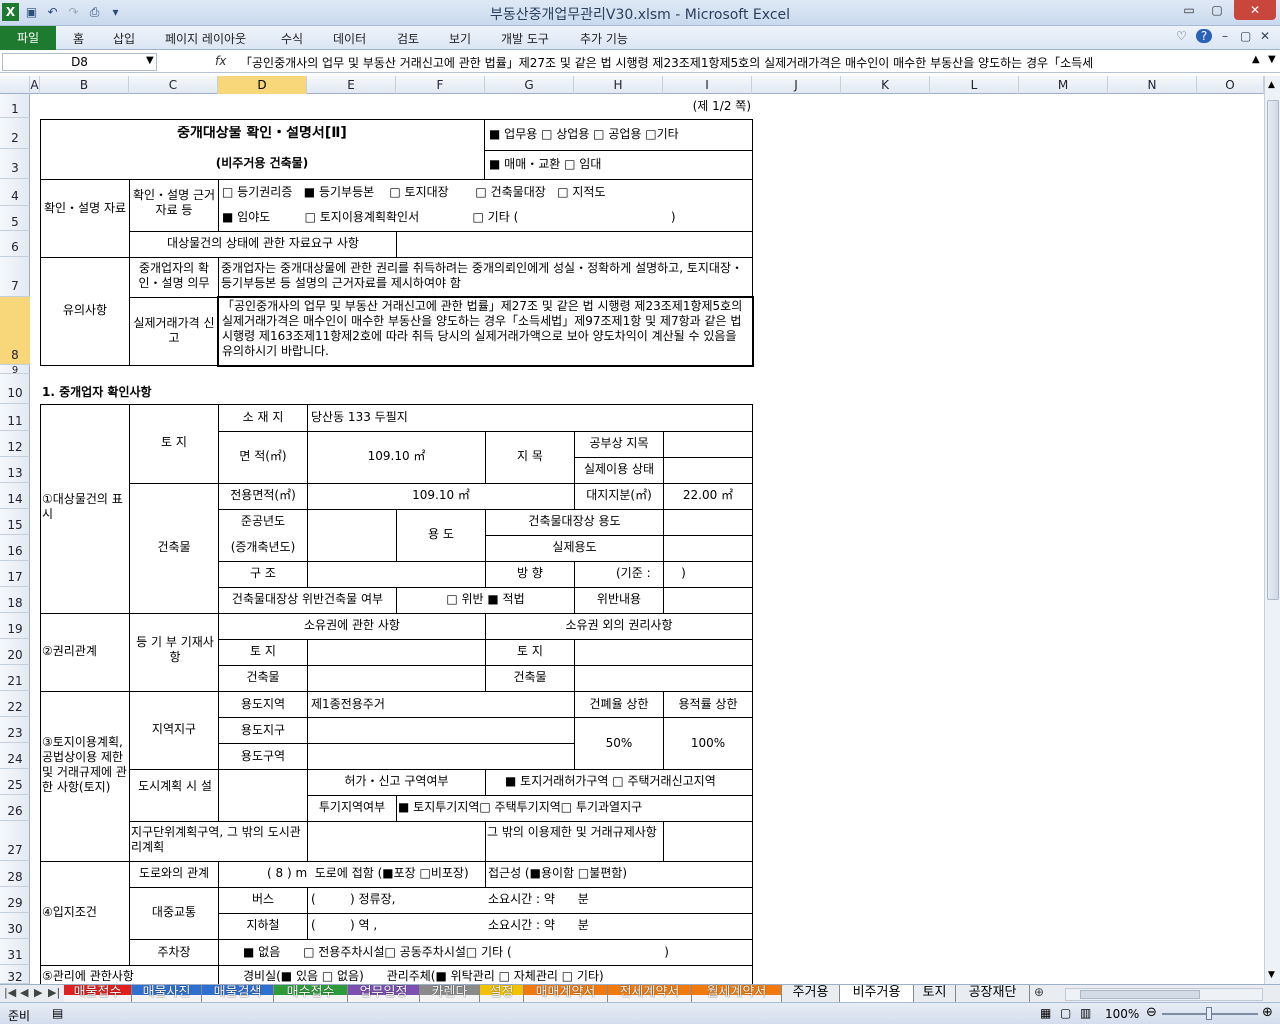  What do you see at coordinates (1273, 350) in the screenshot?
I see `vertical-scroll-thumb` at bounding box center [1273, 350].